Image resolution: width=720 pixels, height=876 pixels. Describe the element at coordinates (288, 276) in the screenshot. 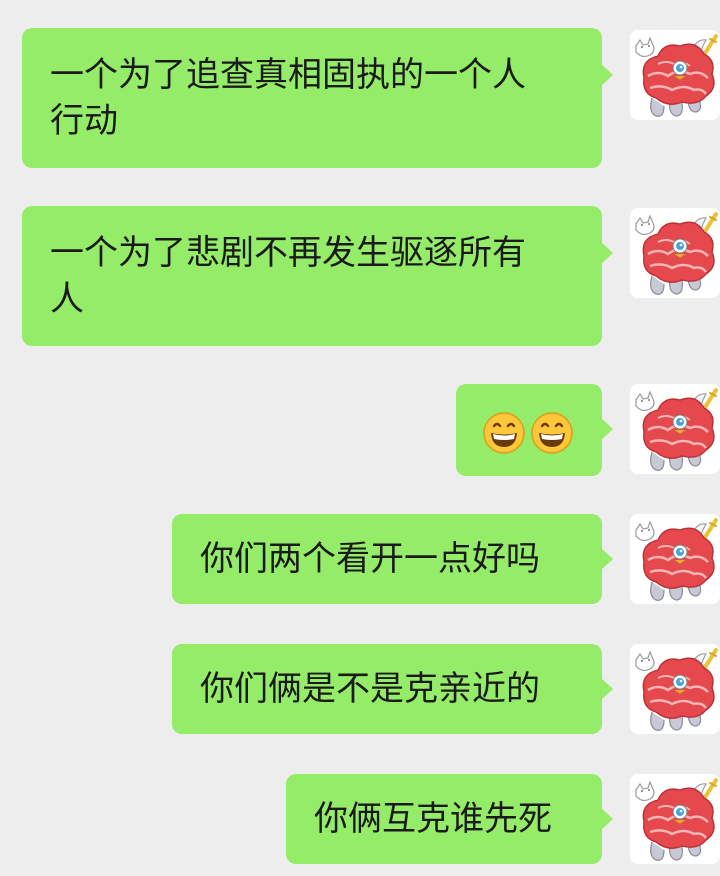

I see `message-text: 一个为了悲剧不再发生驱逐所有 人` at that location.